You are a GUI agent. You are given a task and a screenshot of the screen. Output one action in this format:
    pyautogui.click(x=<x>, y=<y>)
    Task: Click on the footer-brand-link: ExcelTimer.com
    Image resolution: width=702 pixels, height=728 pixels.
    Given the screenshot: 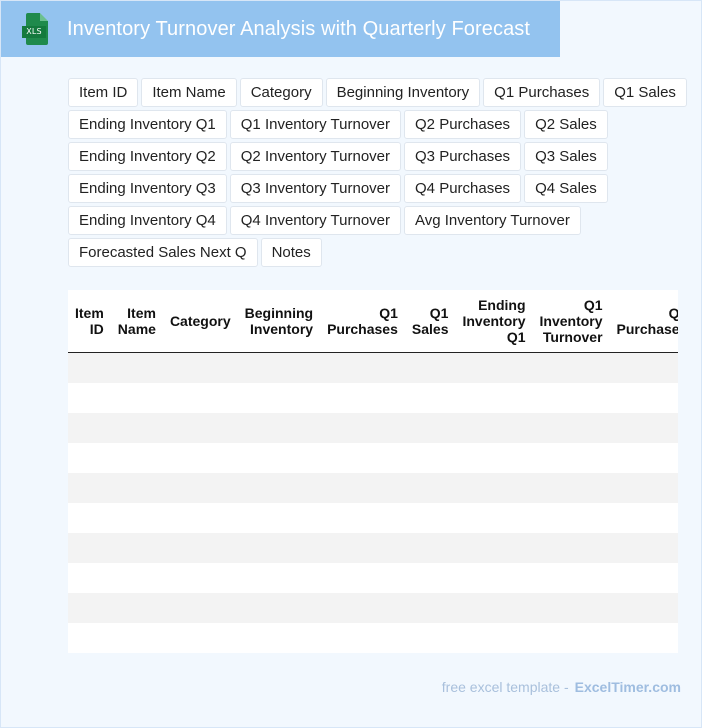 What is the action you would take?
    pyautogui.click(x=628, y=687)
    